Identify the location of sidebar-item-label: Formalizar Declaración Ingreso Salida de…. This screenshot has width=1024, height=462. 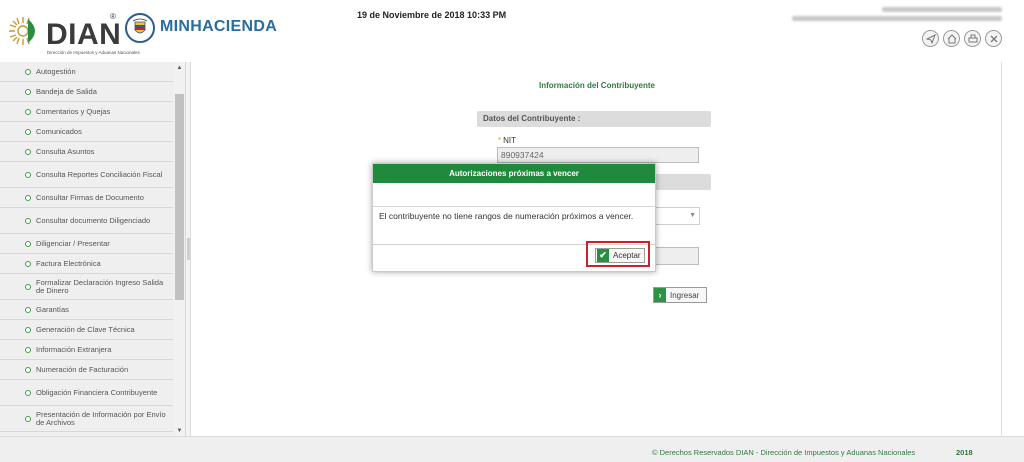
(100, 286).